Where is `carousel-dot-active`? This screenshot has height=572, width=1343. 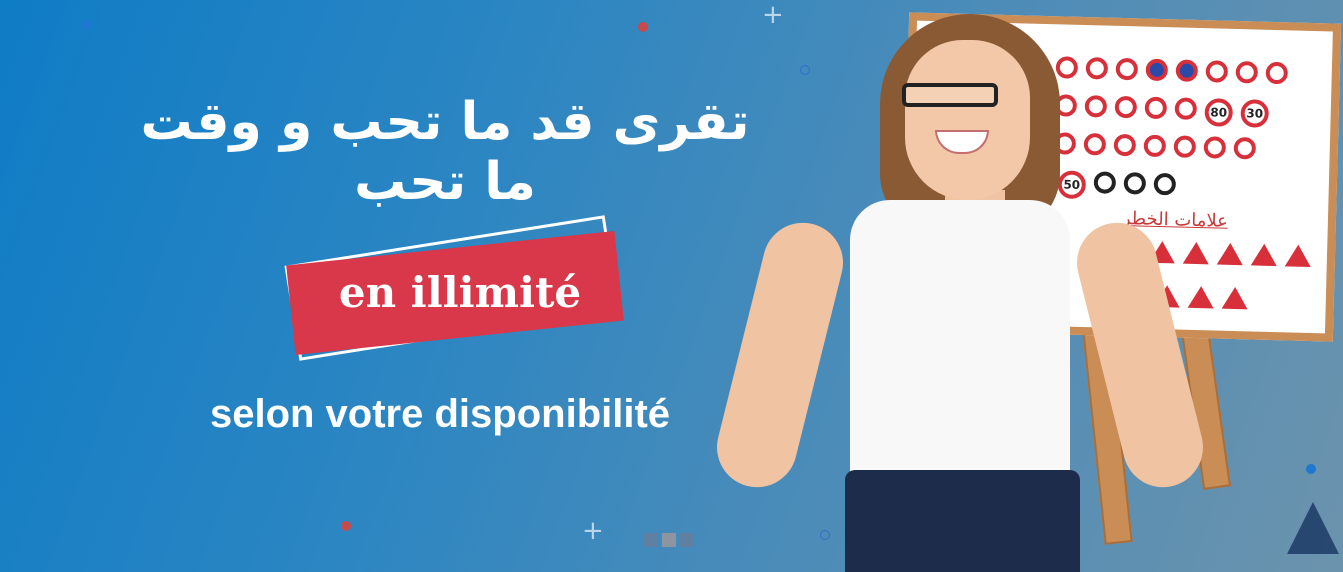
carousel-dot-active is located at coordinates (669, 540).